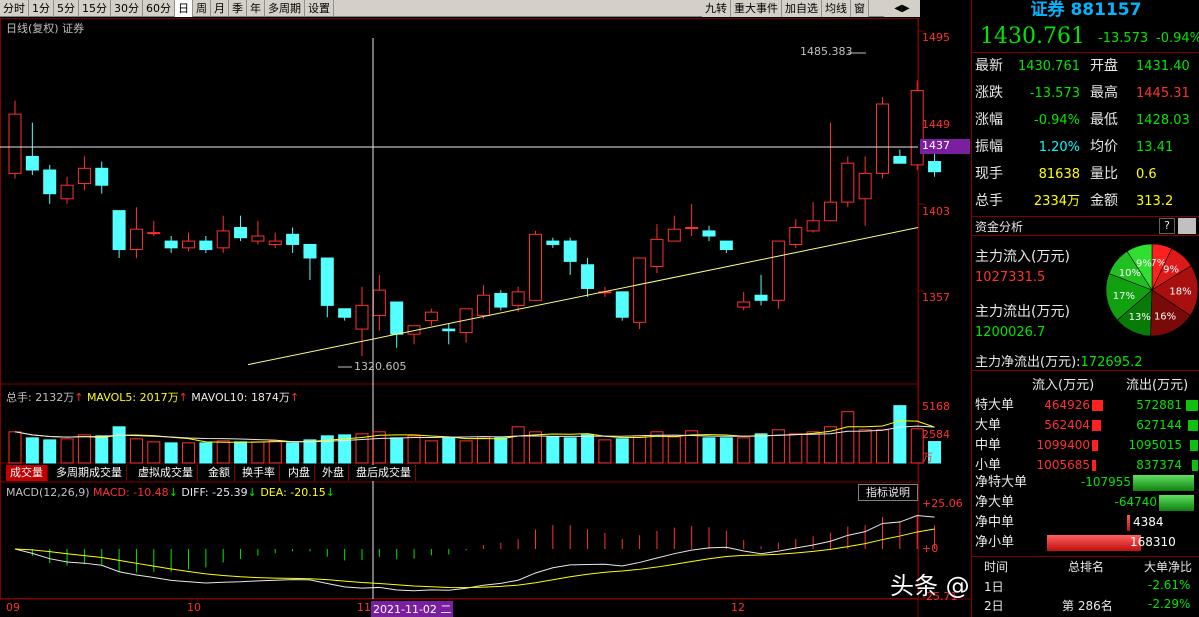 The width and height of the screenshot is (1199, 617). What do you see at coordinates (994, 606) in the screenshot?
I see `rank-row-2-time: 2日` at bounding box center [994, 606].